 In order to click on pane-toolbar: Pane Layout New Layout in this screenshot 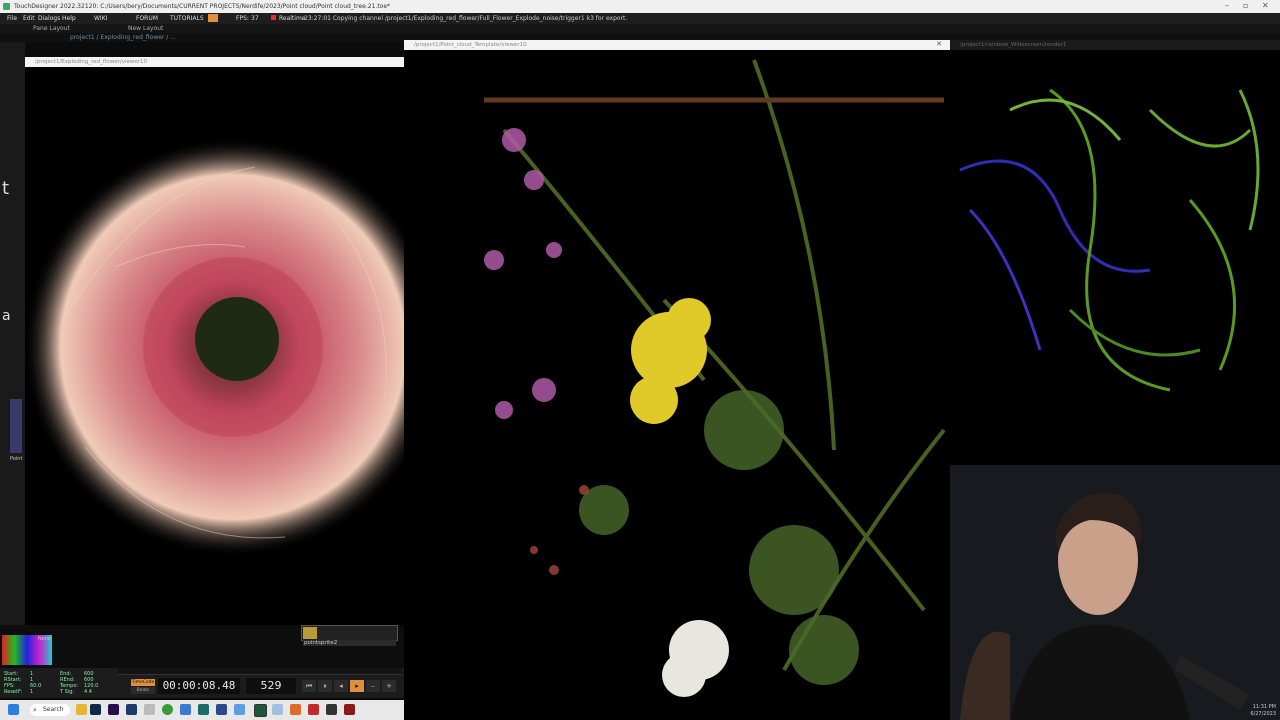, I will do `click(640, 28)`.